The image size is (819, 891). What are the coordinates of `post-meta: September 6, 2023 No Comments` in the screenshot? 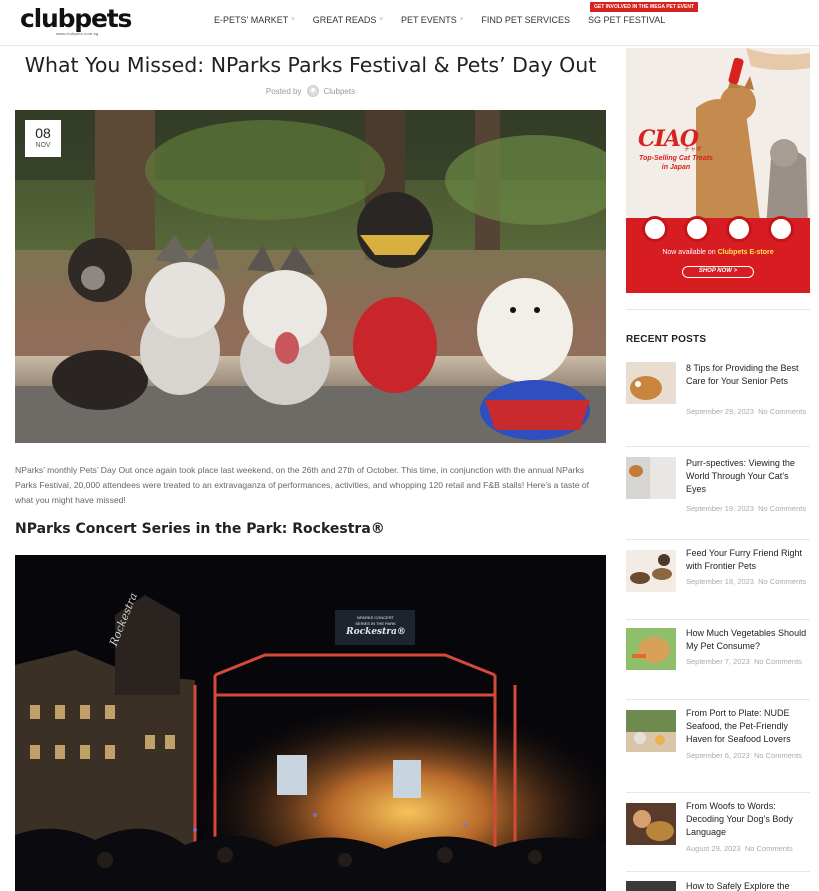 It's located at (748, 755).